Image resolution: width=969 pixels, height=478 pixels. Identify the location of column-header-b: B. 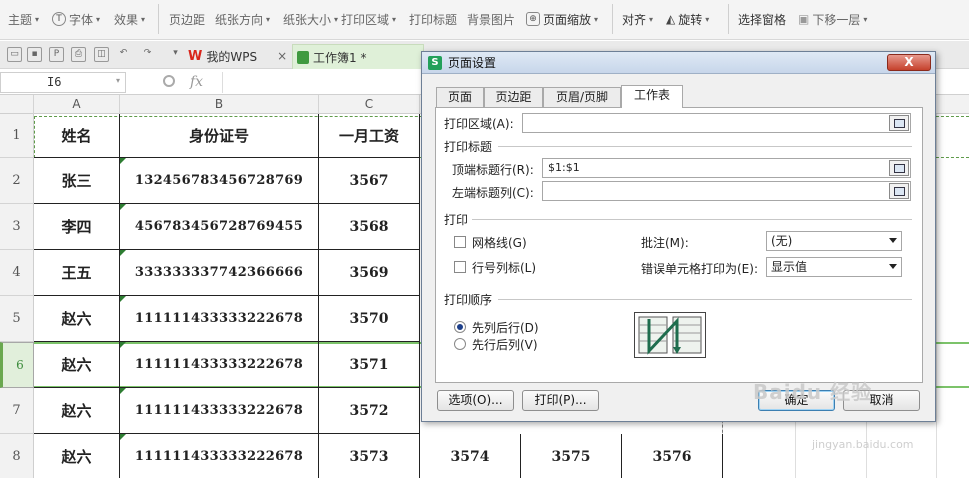
(219, 104).